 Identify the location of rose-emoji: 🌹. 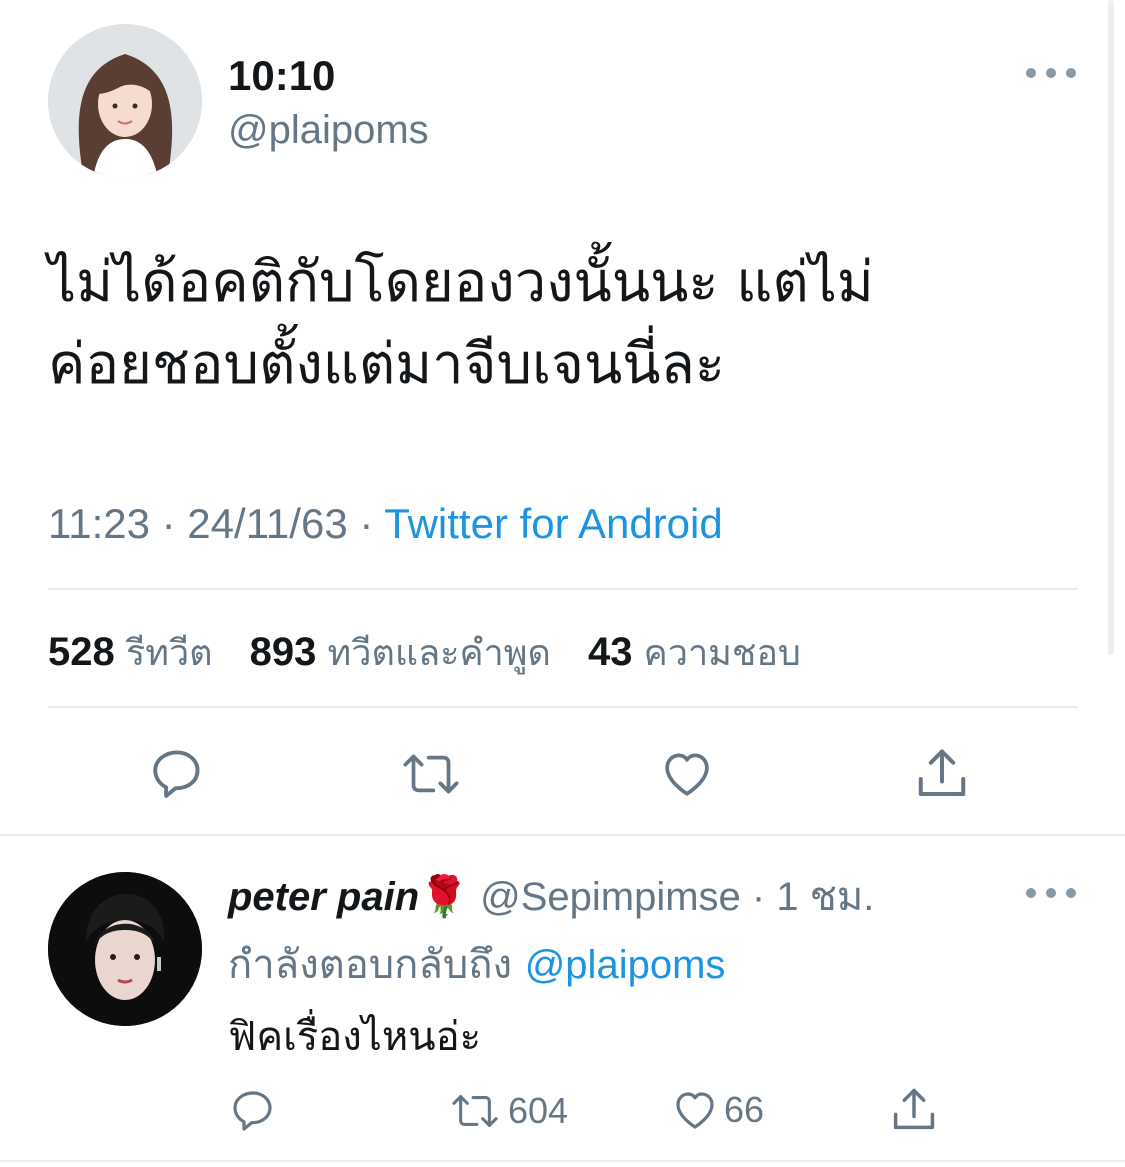
(444, 897).